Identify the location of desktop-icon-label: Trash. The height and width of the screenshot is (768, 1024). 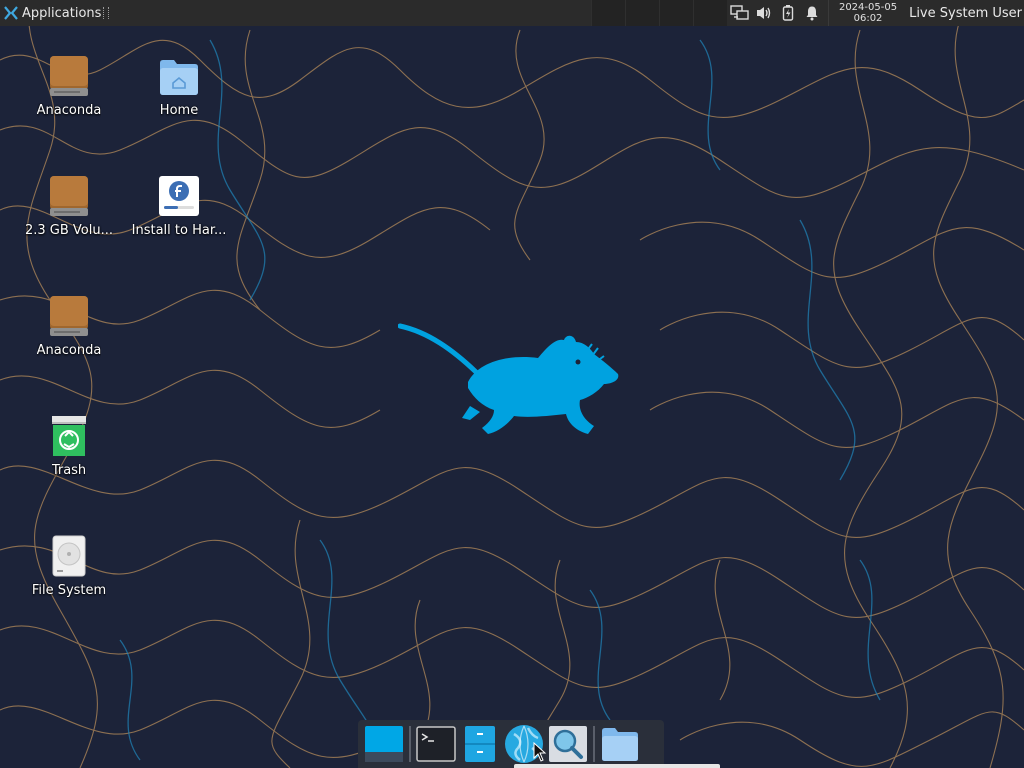
(69, 470).